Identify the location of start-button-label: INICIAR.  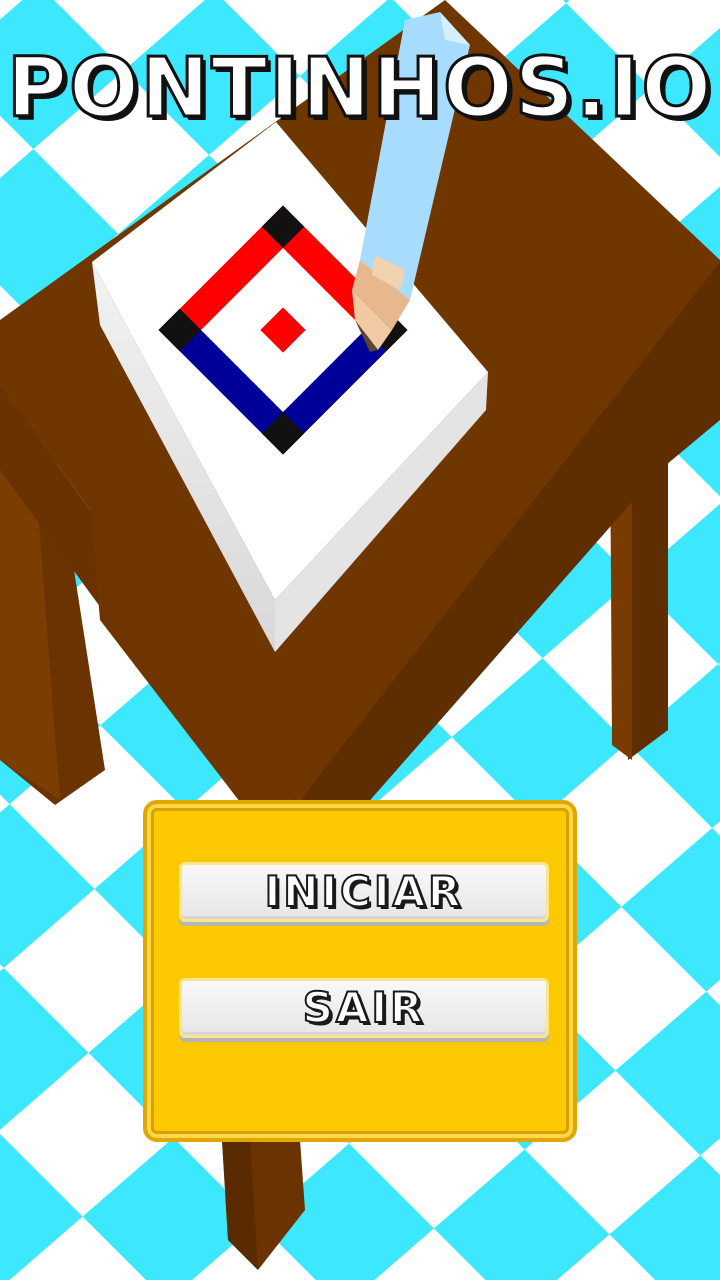
(364, 891).